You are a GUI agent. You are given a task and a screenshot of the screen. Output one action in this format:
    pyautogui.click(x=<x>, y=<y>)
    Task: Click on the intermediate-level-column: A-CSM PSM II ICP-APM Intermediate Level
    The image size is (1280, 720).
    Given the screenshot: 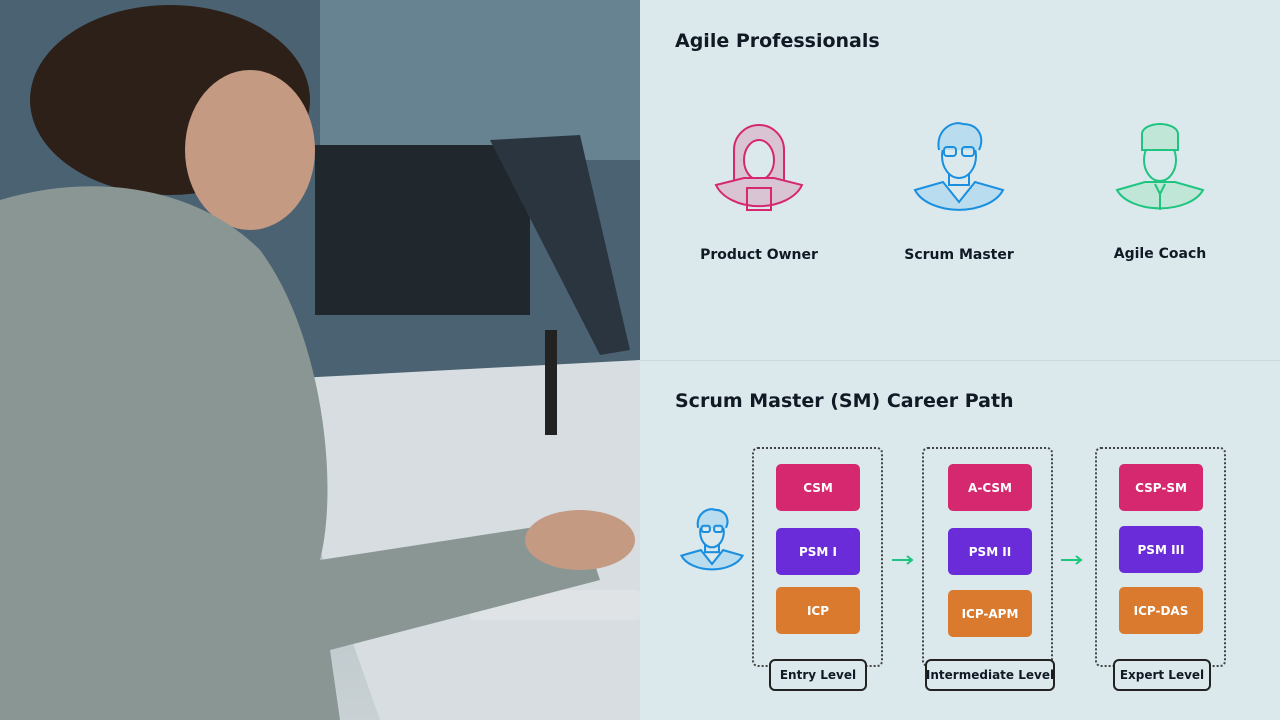 What is the action you would take?
    pyautogui.click(x=988, y=569)
    